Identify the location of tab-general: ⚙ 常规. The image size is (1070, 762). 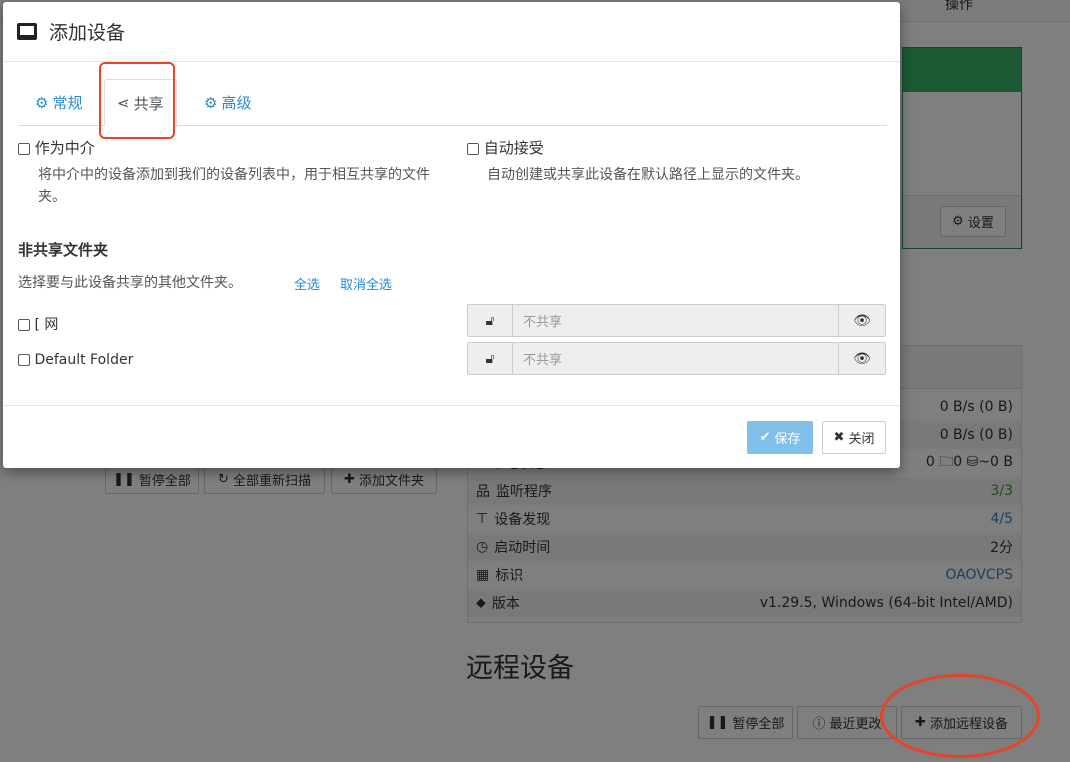
(58, 102).